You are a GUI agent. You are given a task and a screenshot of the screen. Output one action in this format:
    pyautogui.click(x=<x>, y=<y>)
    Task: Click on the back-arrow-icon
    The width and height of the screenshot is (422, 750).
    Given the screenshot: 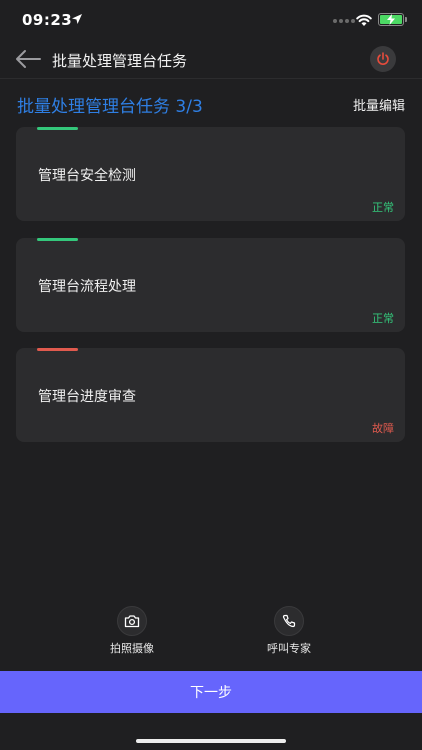 What is the action you would take?
    pyautogui.click(x=28, y=59)
    